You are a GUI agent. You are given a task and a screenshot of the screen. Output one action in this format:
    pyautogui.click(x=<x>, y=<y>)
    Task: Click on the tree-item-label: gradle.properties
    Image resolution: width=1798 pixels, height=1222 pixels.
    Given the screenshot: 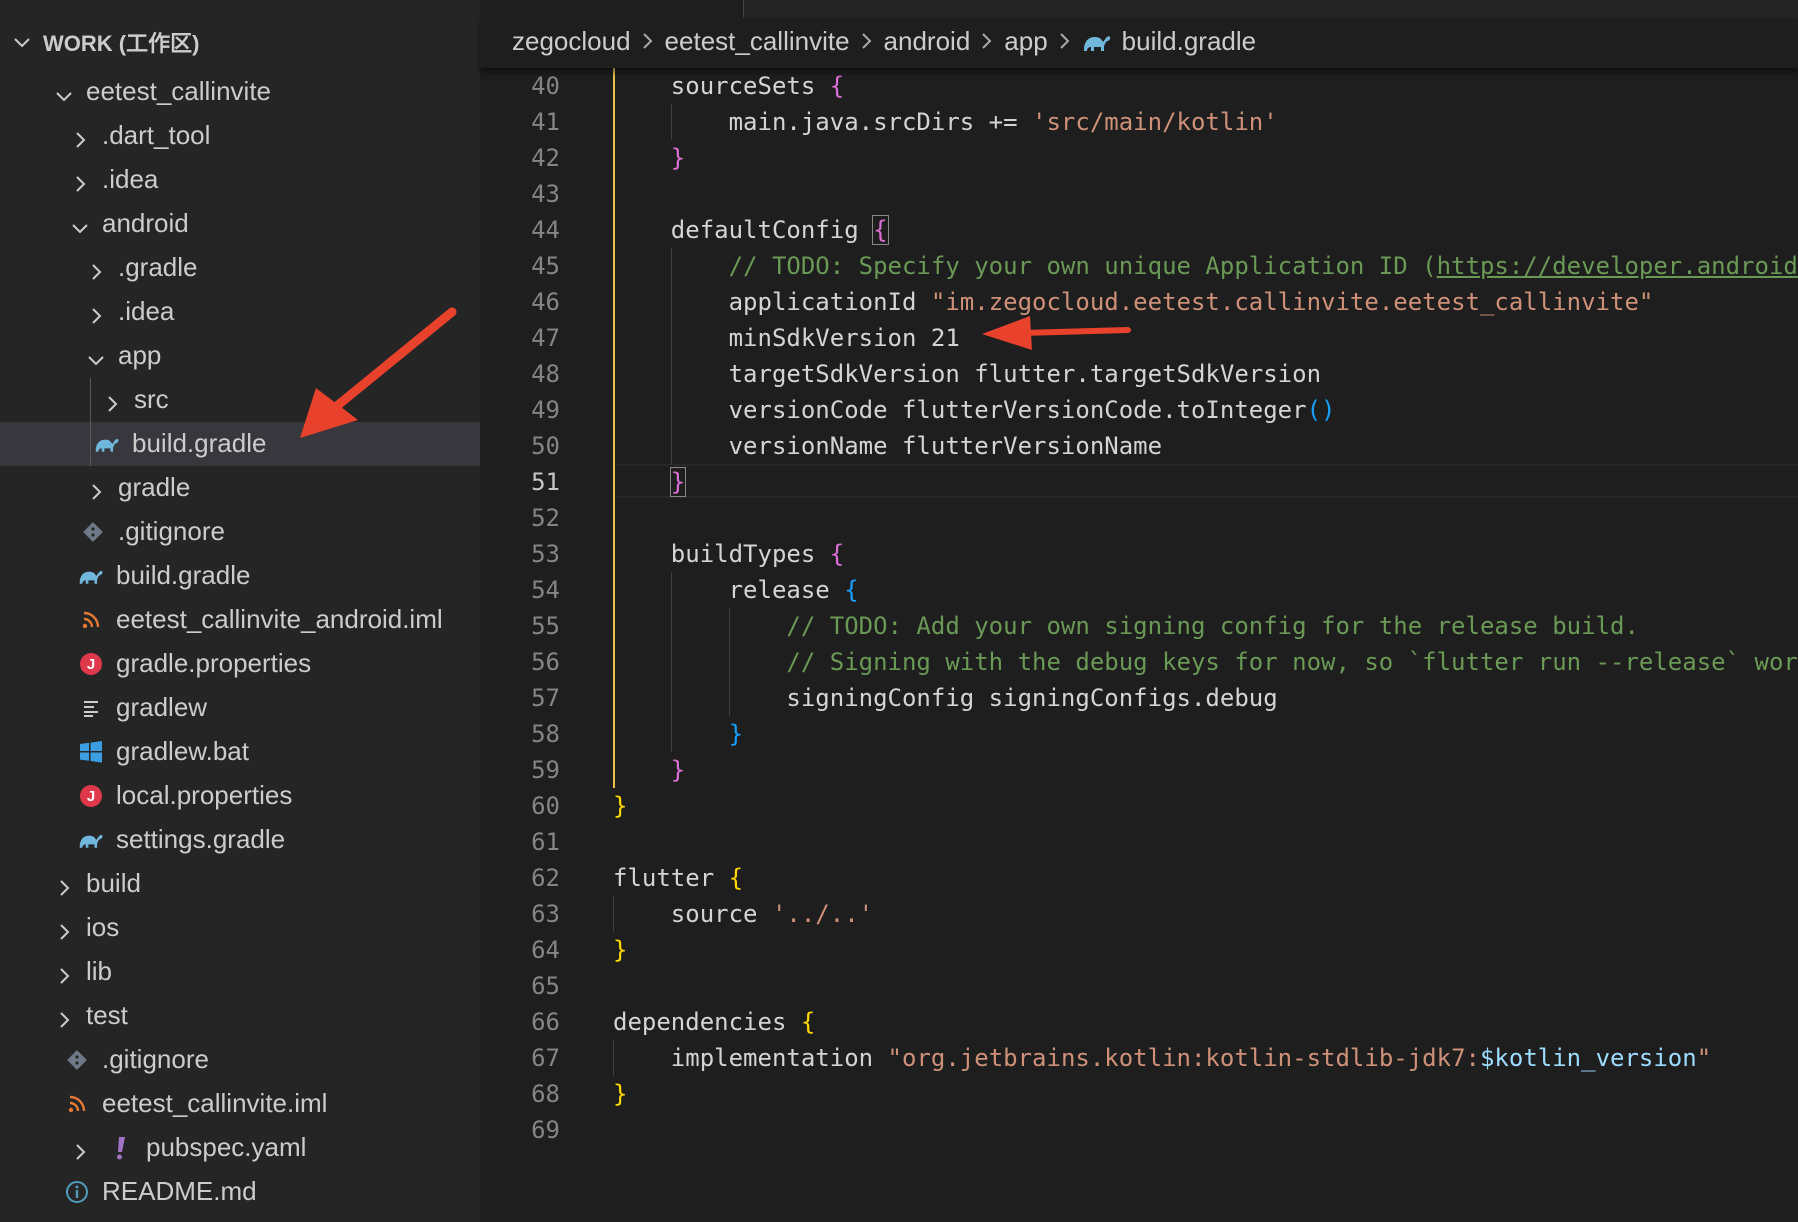 What is the action you would take?
    pyautogui.click(x=214, y=663)
    